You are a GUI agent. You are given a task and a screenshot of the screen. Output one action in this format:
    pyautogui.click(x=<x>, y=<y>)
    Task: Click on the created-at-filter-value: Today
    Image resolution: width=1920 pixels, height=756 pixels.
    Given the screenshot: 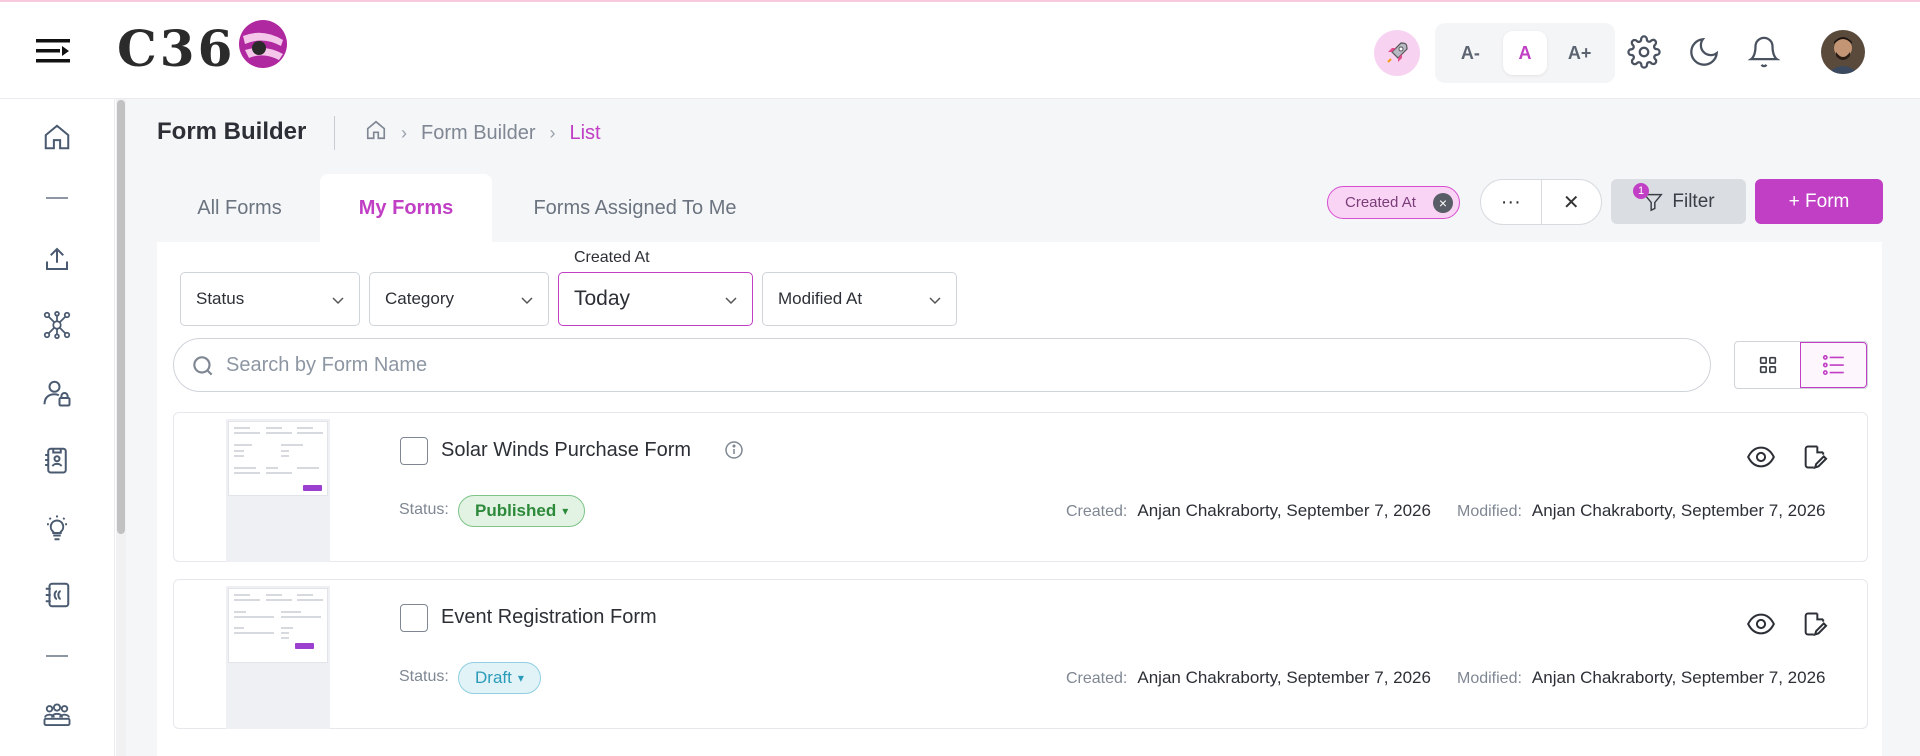 What is the action you would take?
    pyautogui.click(x=602, y=298)
    